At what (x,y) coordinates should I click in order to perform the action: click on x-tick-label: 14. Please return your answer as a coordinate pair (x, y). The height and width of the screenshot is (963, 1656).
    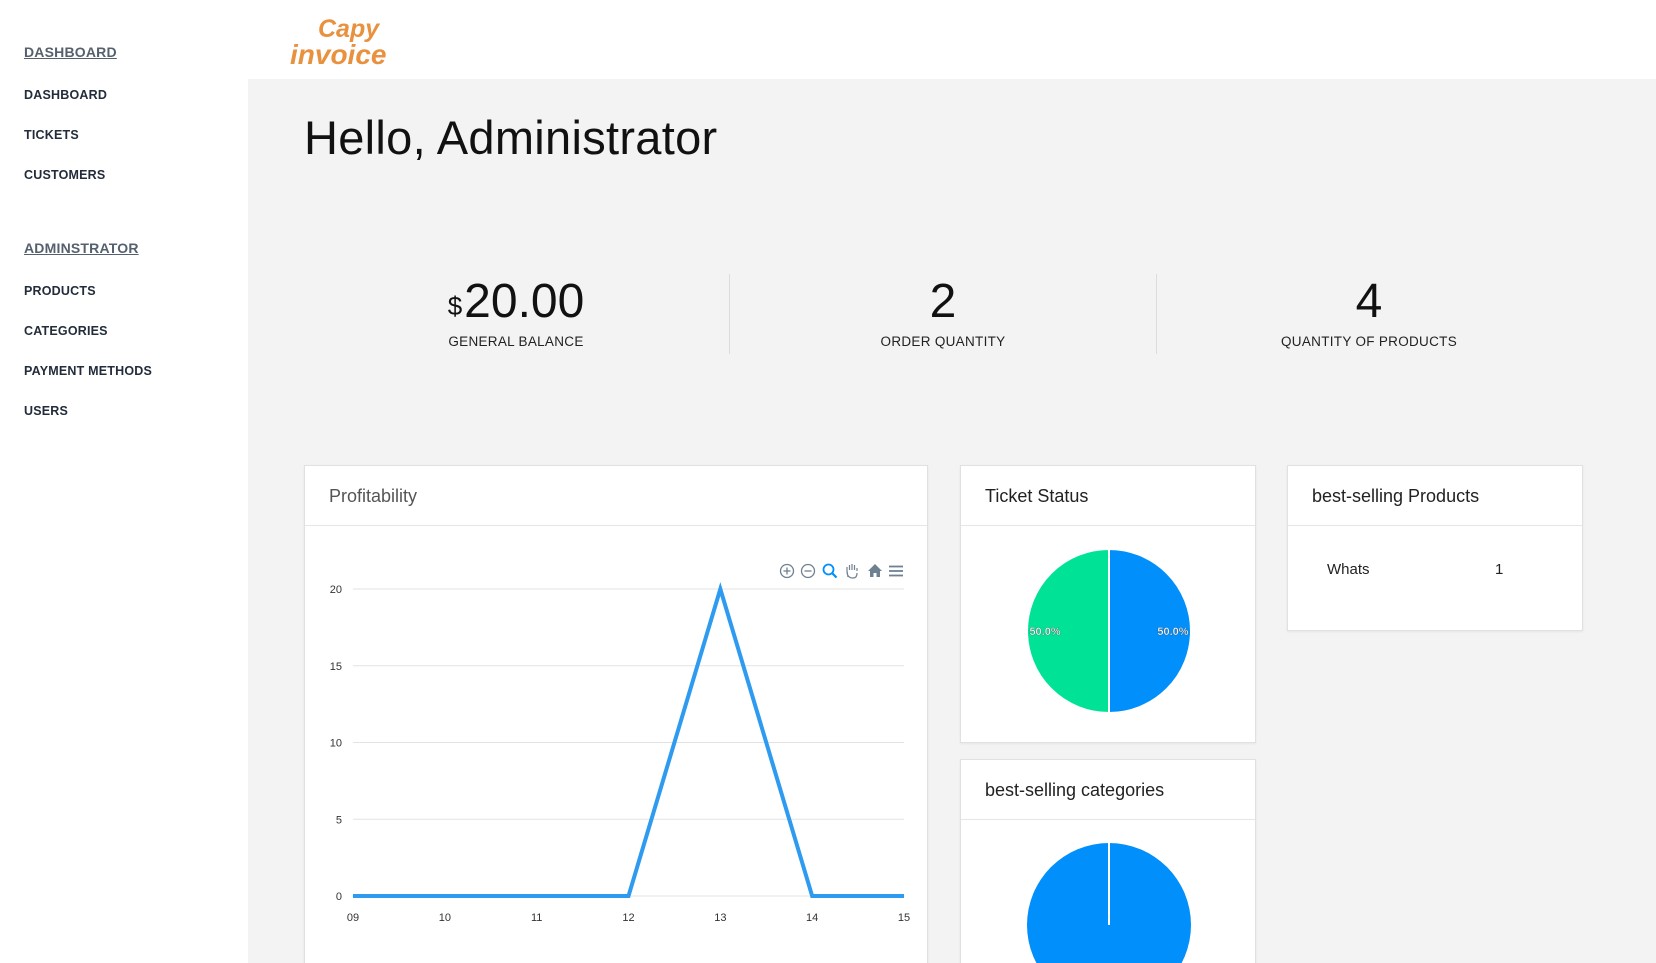
    Looking at the image, I should click on (812, 918).